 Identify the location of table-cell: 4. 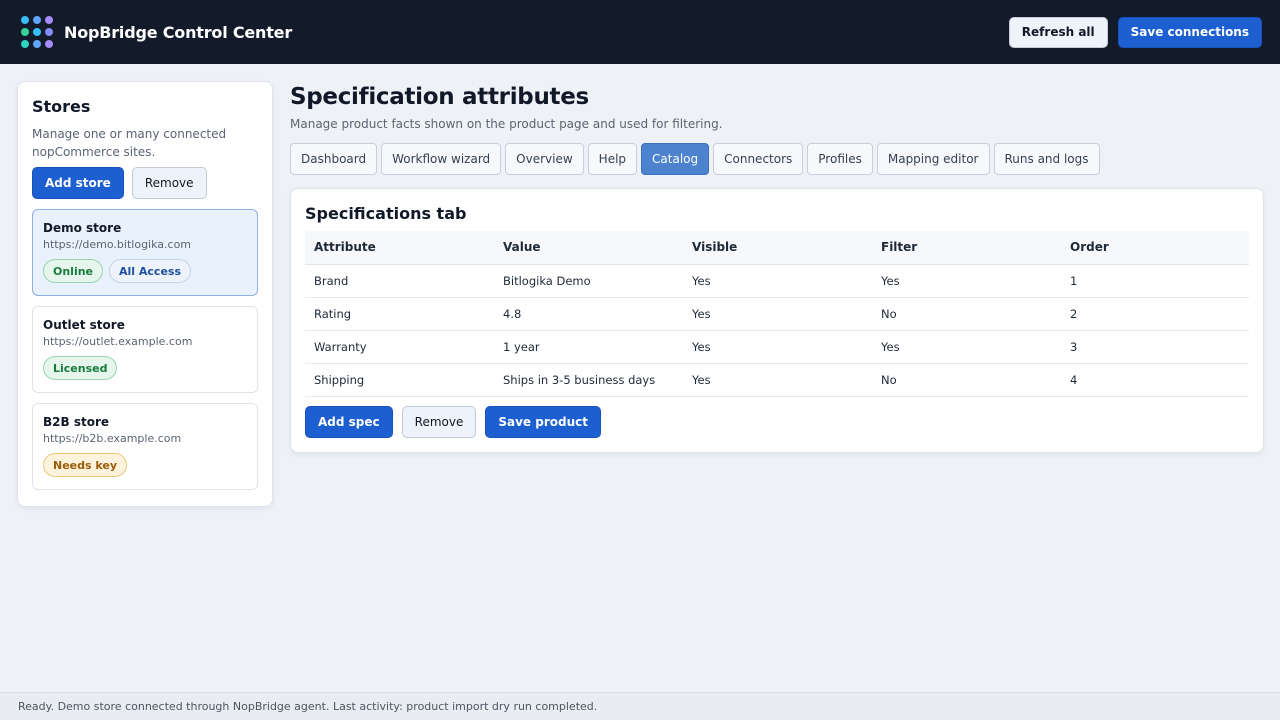
(1155, 380).